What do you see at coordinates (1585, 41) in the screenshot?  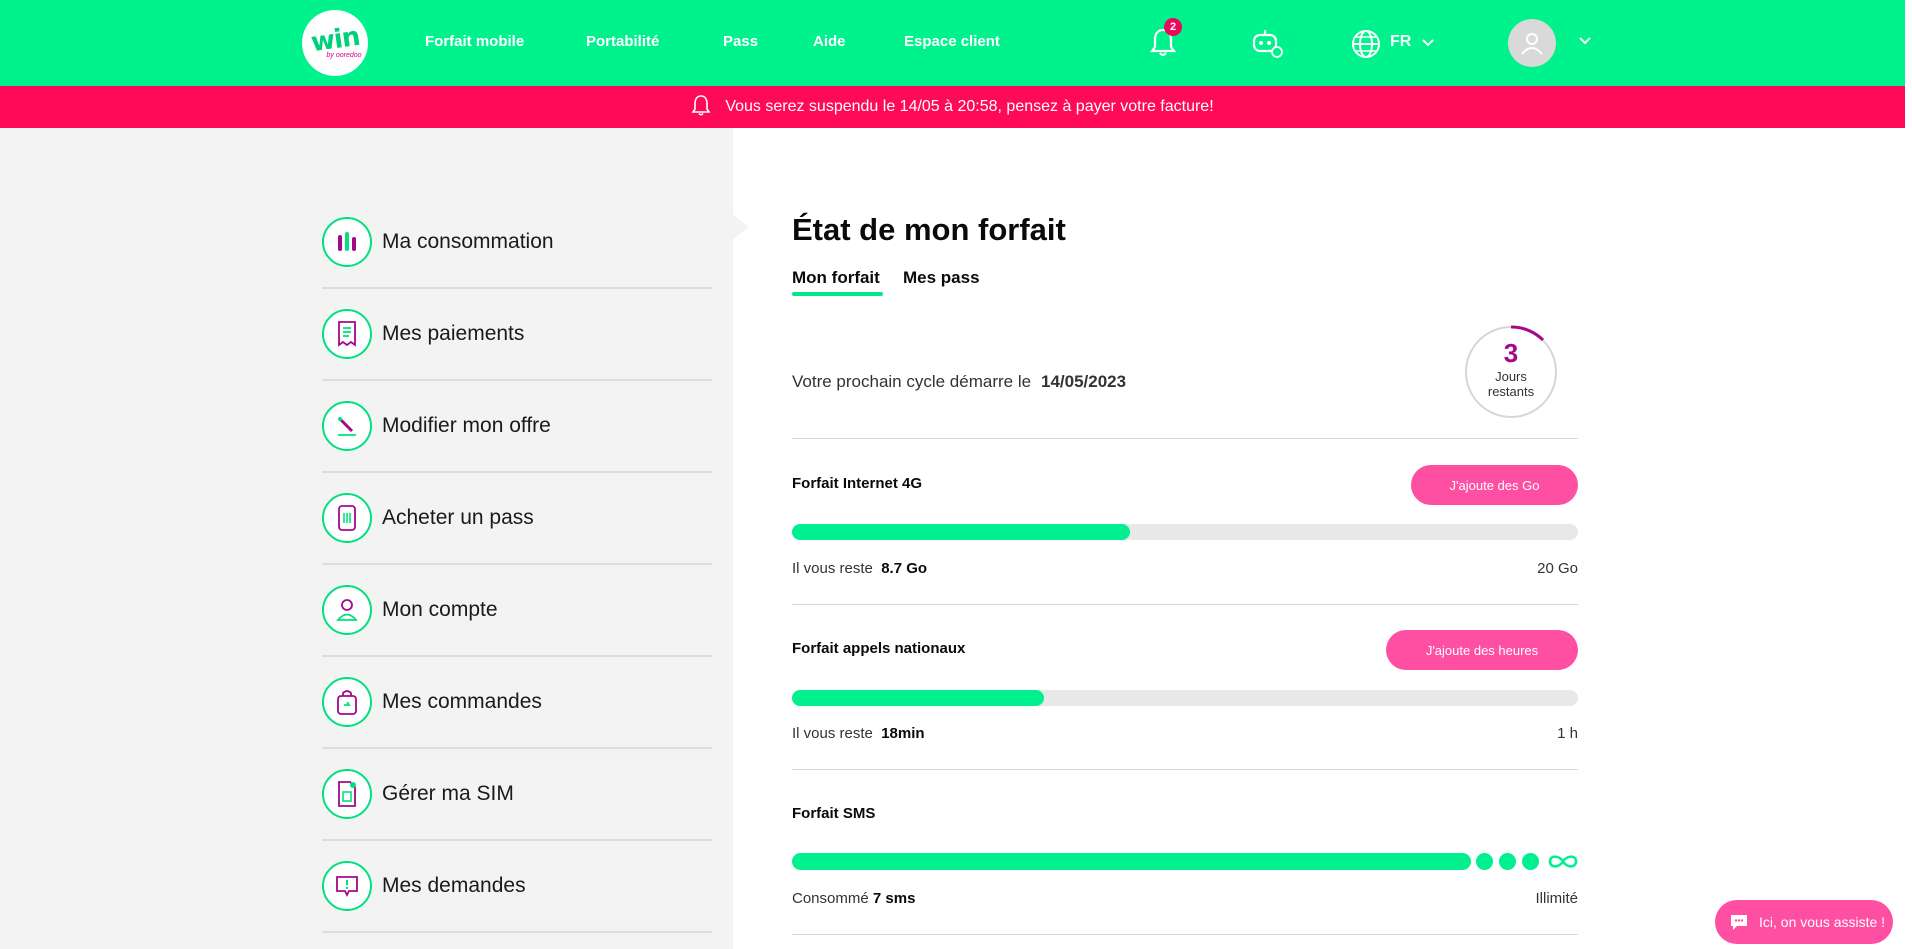 I see `account-chevron-icon` at bounding box center [1585, 41].